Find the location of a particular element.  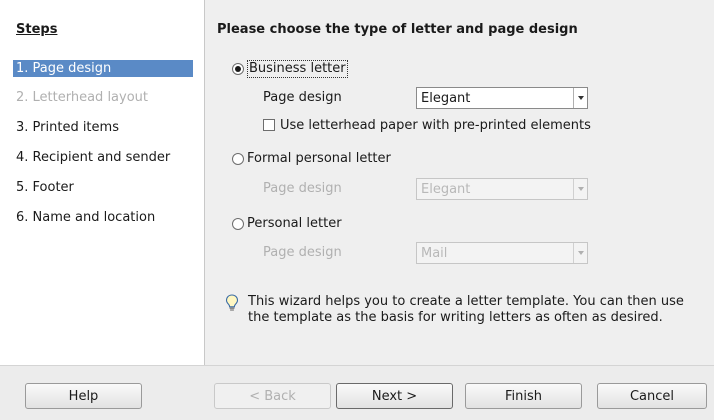

formal-personal-letter-radio: Formal personal letter is located at coordinates (311, 159).